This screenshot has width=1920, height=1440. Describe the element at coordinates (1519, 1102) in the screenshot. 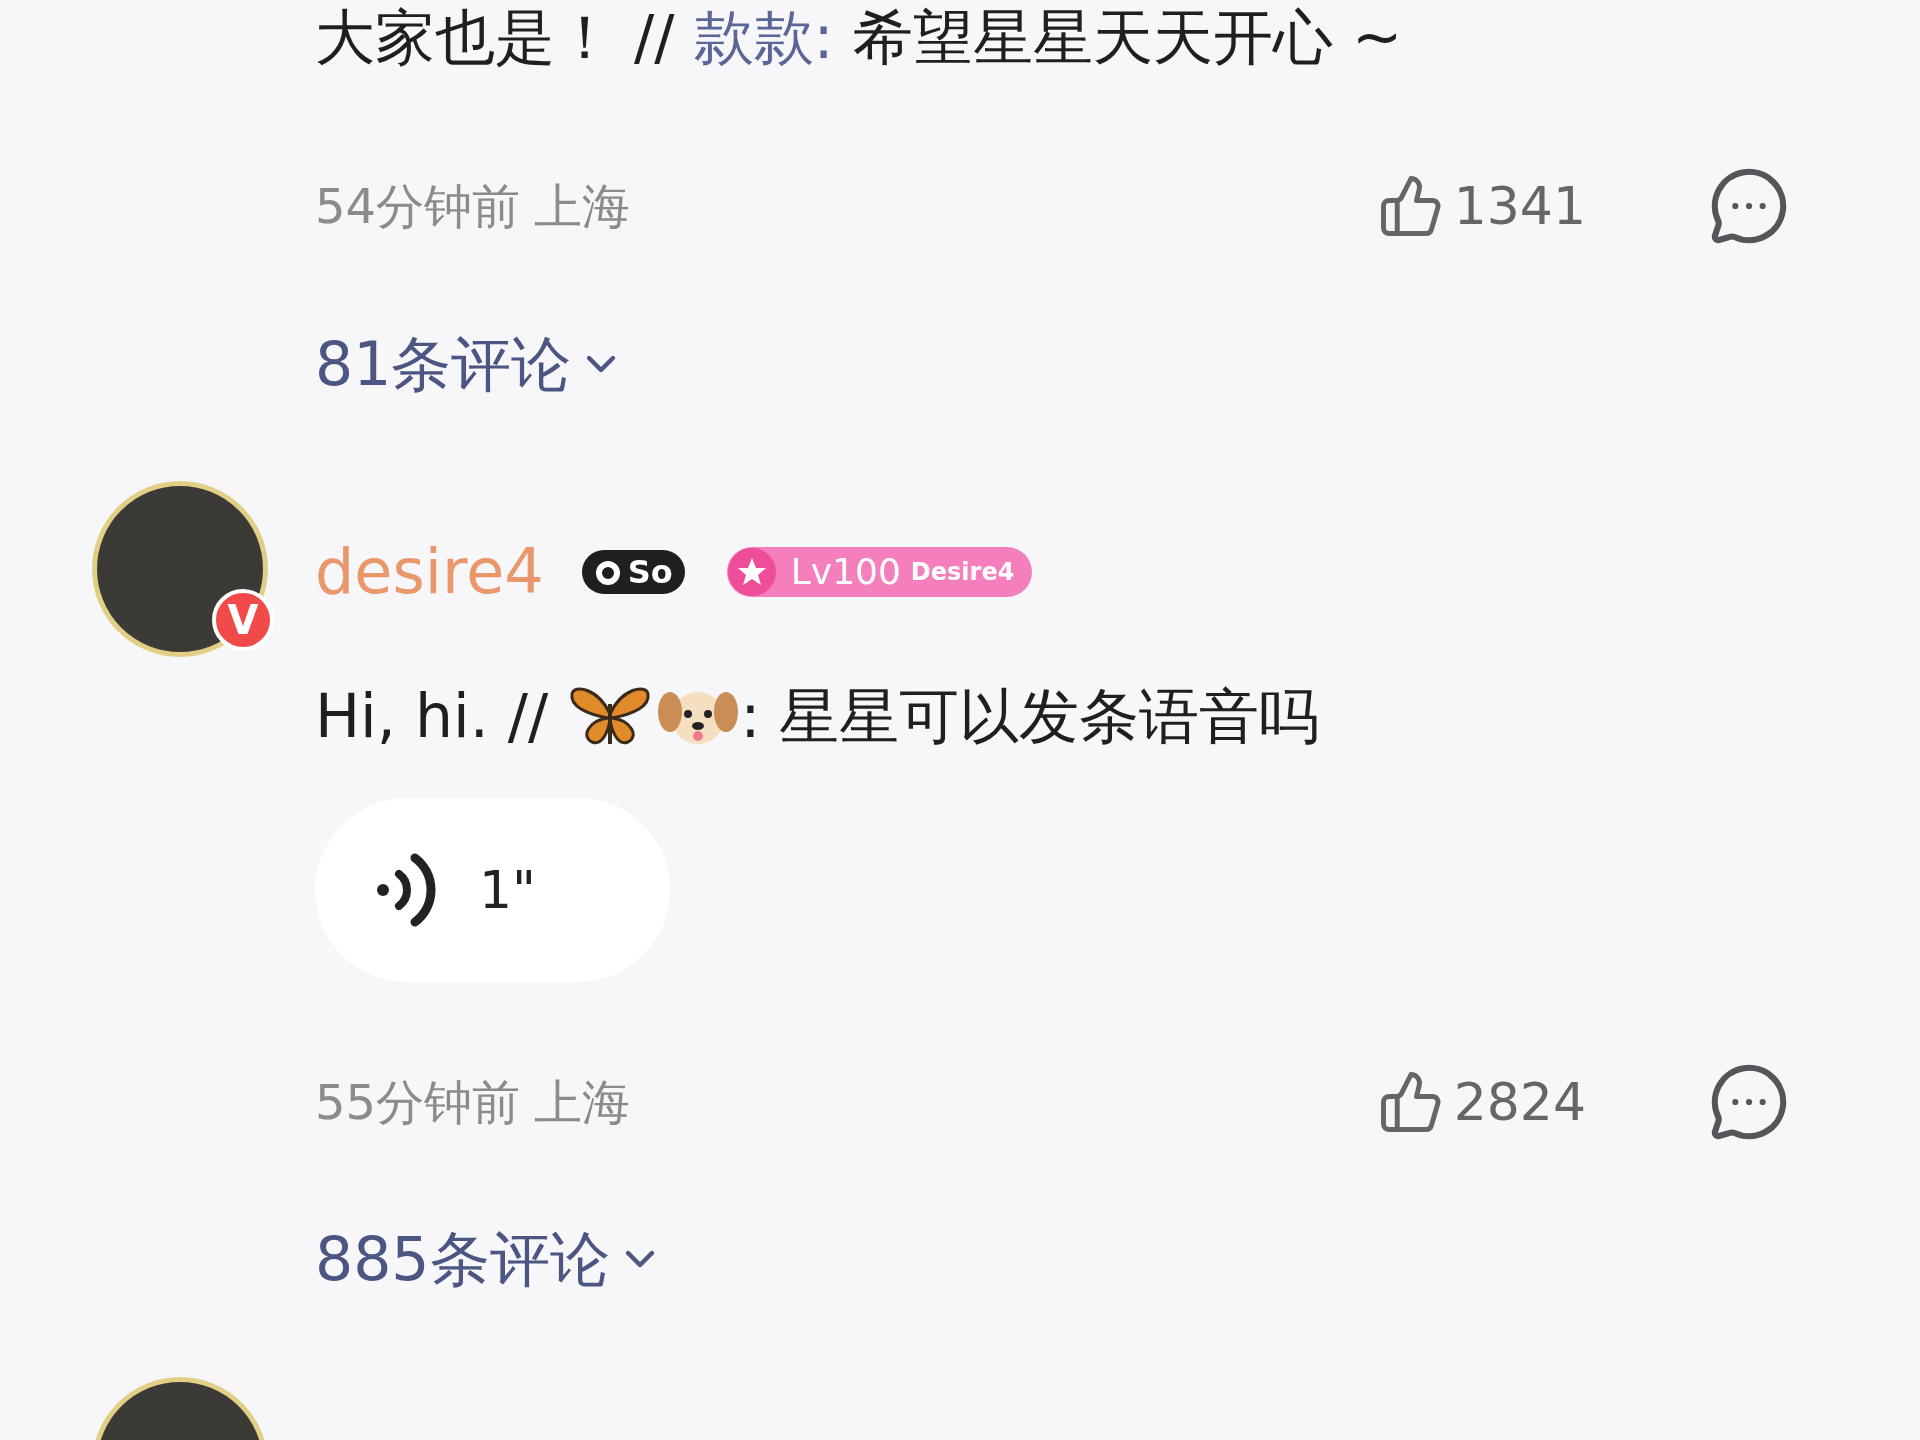

I see `like-count: 2824` at that location.